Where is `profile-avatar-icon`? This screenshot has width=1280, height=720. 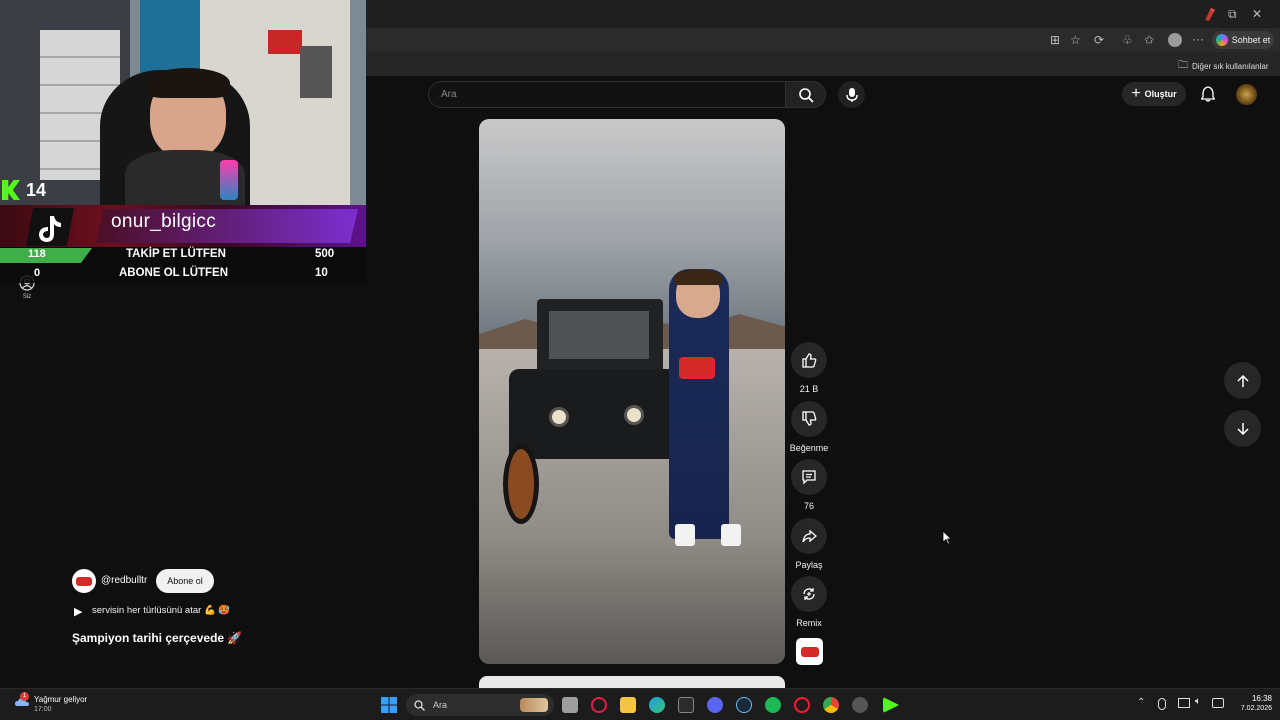
profile-avatar-icon is located at coordinates (1175, 40).